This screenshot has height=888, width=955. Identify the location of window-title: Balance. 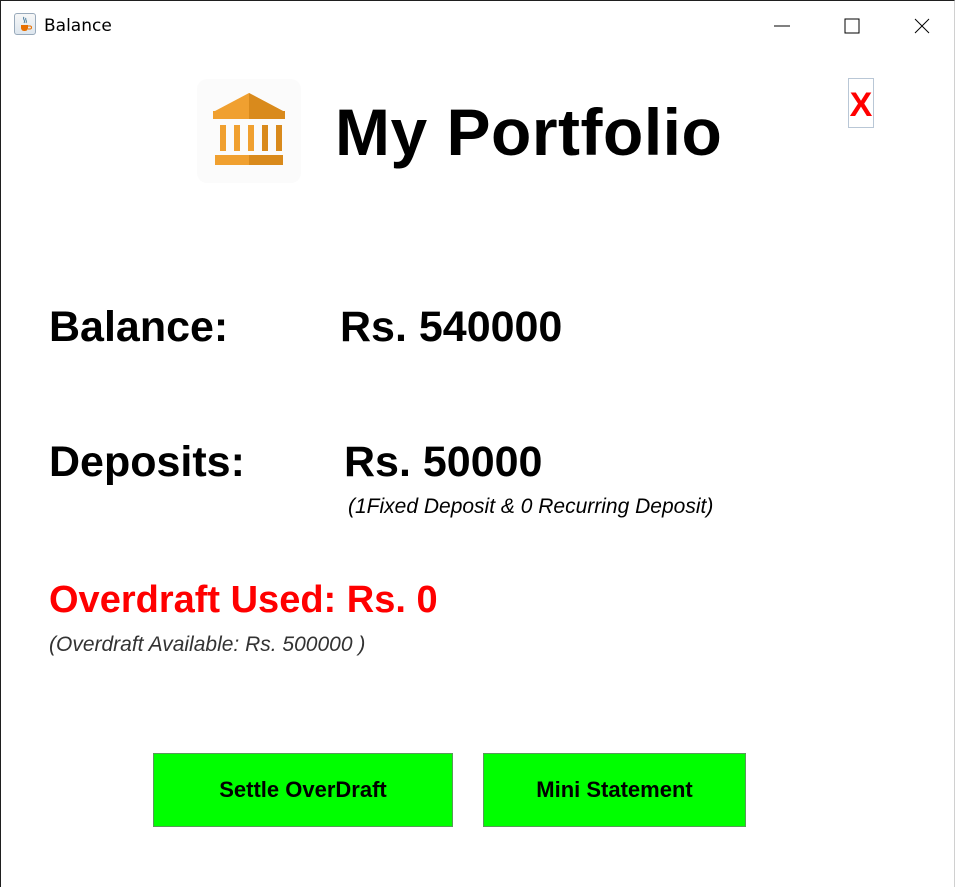
(78, 26).